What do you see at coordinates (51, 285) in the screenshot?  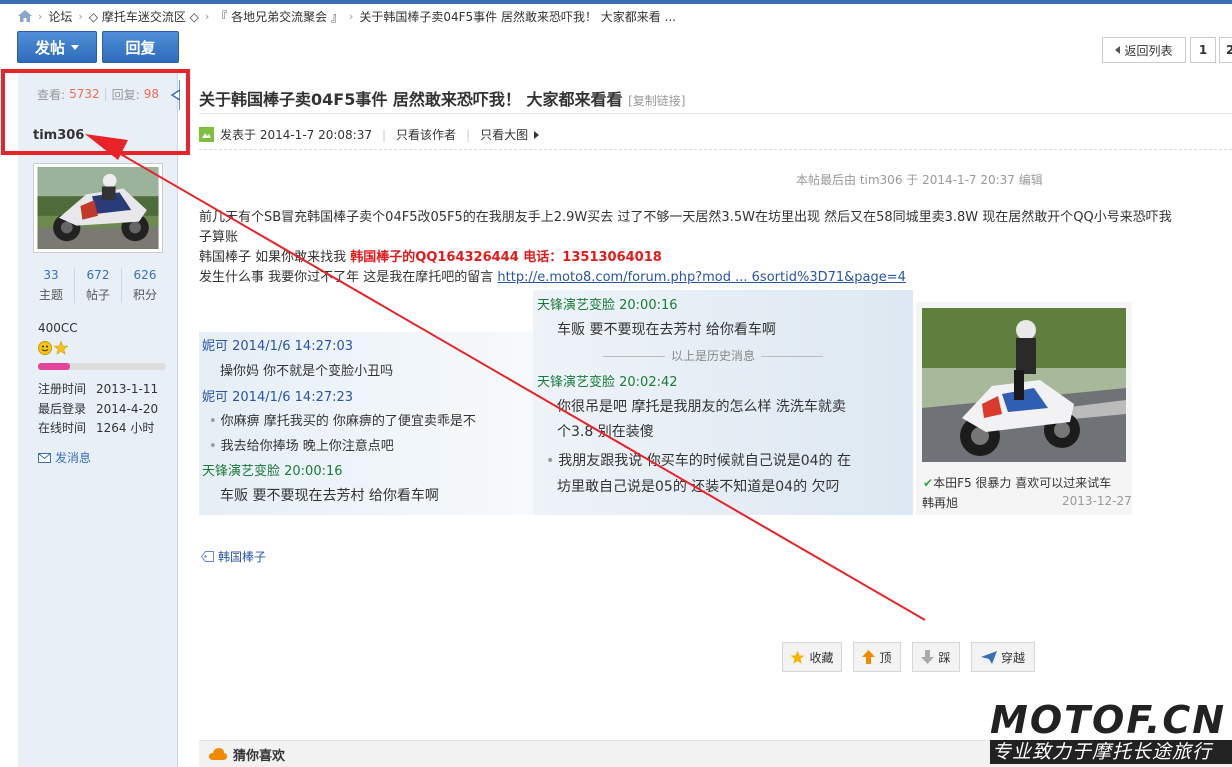 I see `count-topics: 33 主题` at bounding box center [51, 285].